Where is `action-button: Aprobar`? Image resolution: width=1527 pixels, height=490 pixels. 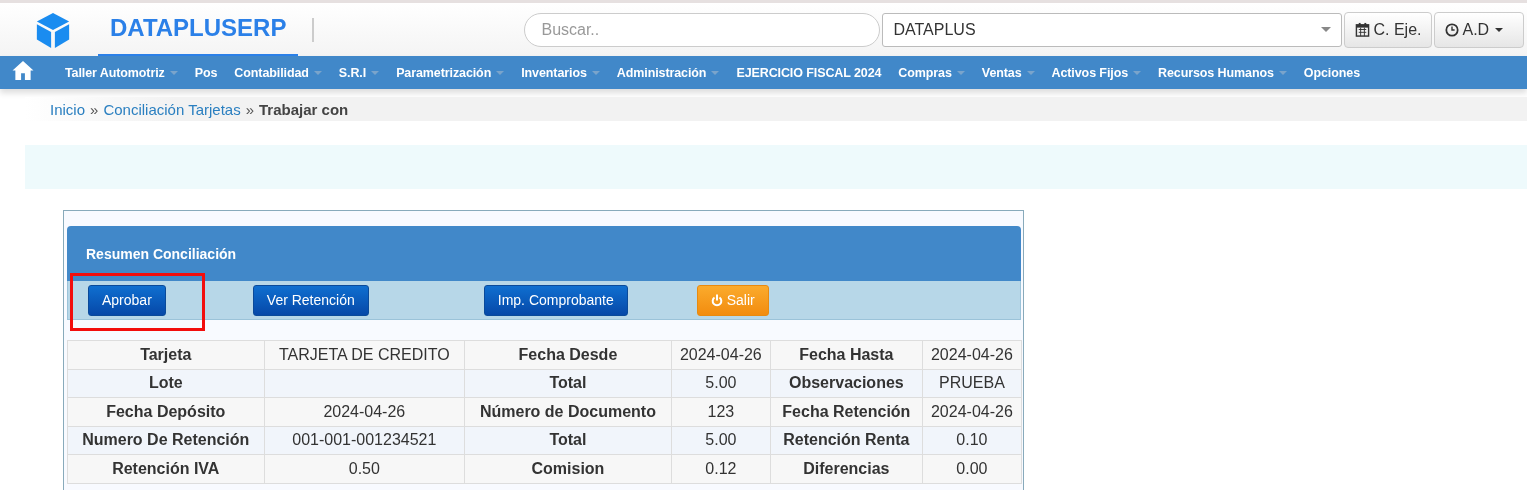 action-button: Aprobar is located at coordinates (127, 300).